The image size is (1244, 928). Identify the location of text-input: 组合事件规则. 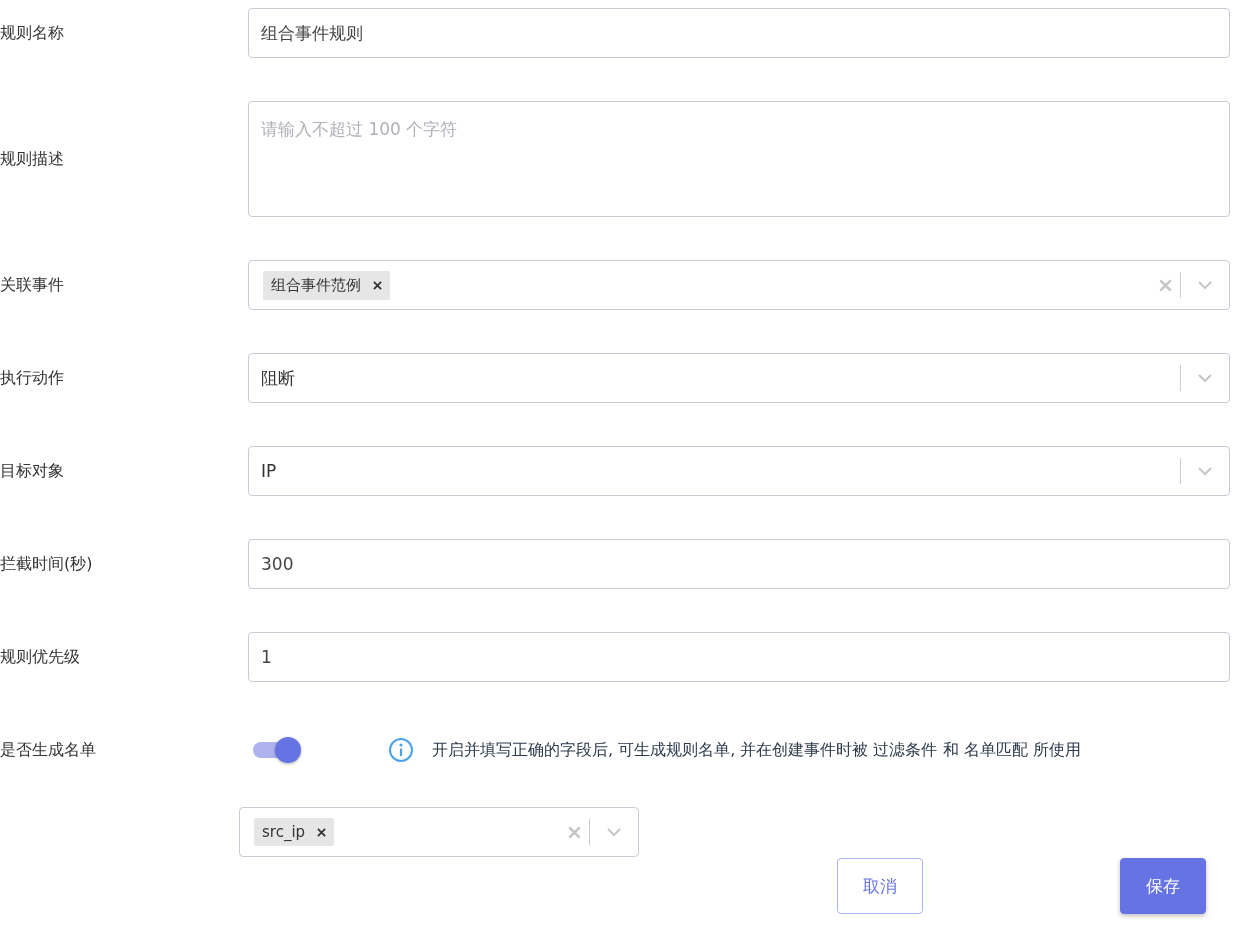
(739, 33).